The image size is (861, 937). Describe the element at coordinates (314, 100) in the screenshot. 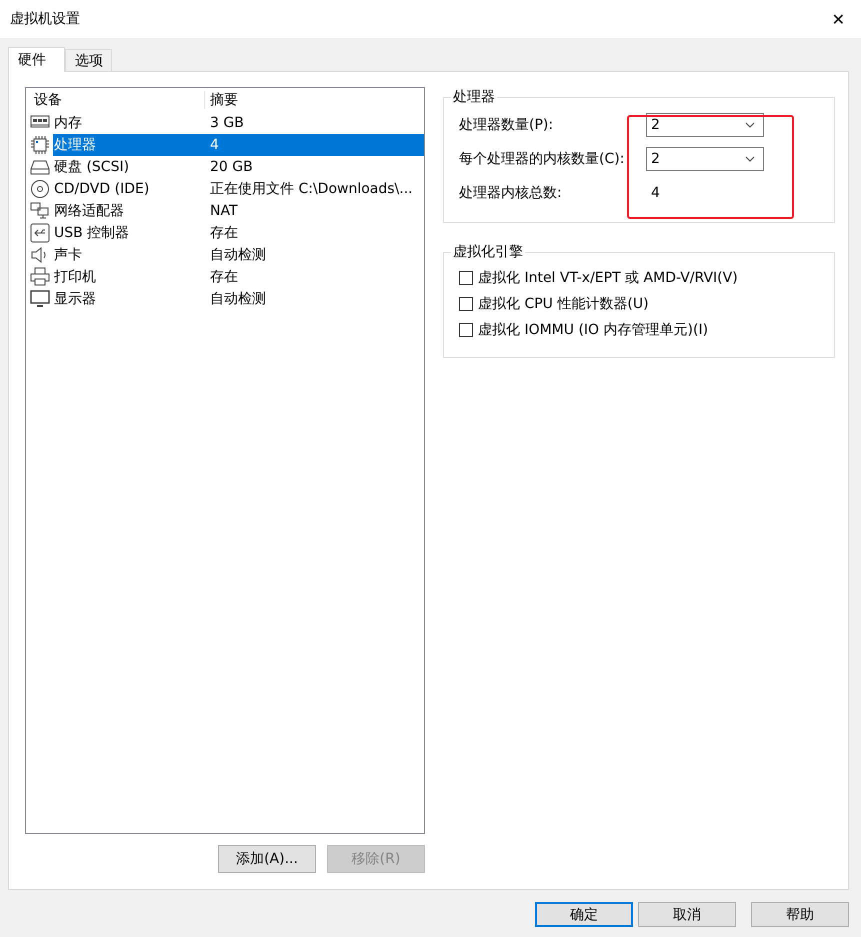

I see `column-header: 摘要` at that location.